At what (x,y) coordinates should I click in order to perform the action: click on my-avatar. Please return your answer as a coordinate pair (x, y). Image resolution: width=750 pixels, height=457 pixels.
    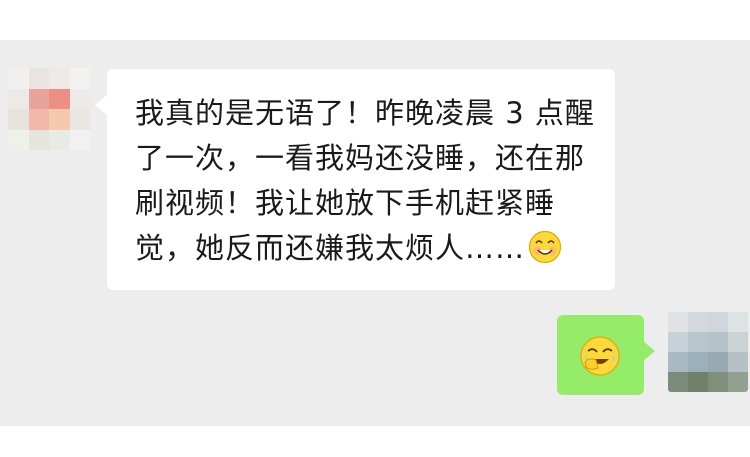
    Looking at the image, I should click on (708, 352).